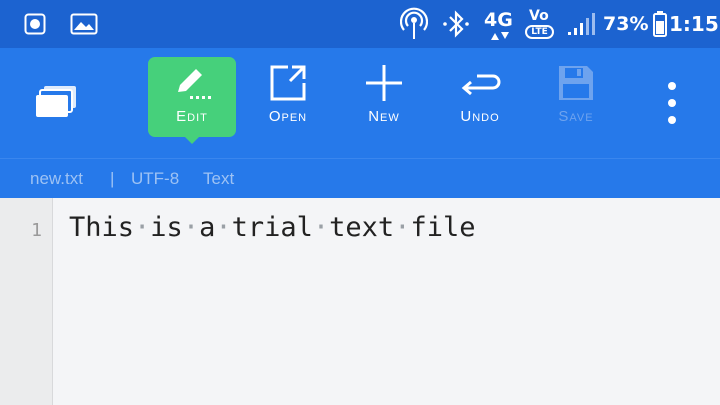 This screenshot has width=720, height=405. Describe the element at coordinates (207, 227) in the screenshot. I see `word: a` at that location.